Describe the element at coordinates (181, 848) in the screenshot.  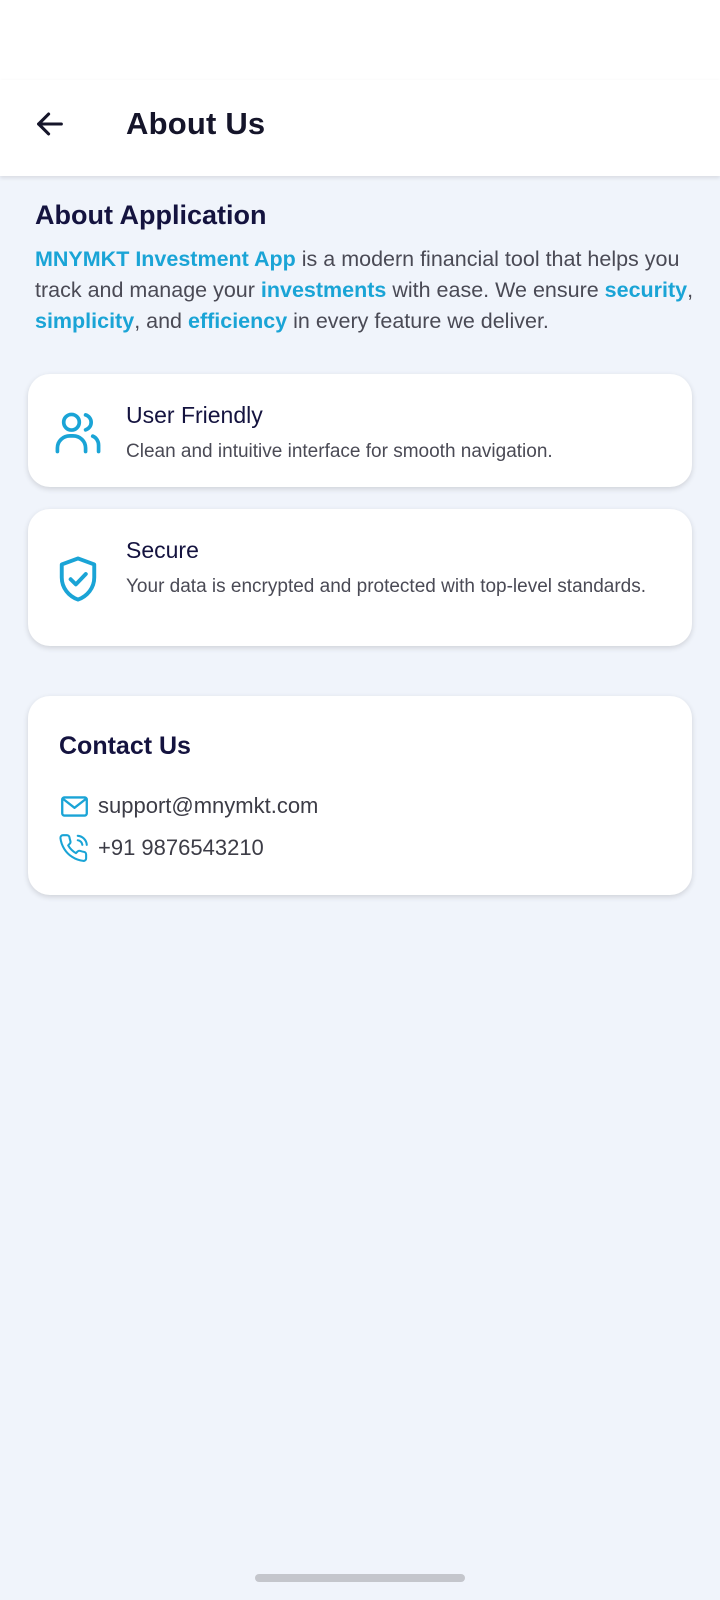
I see `contact-phone: +91 9876543210` at that location.